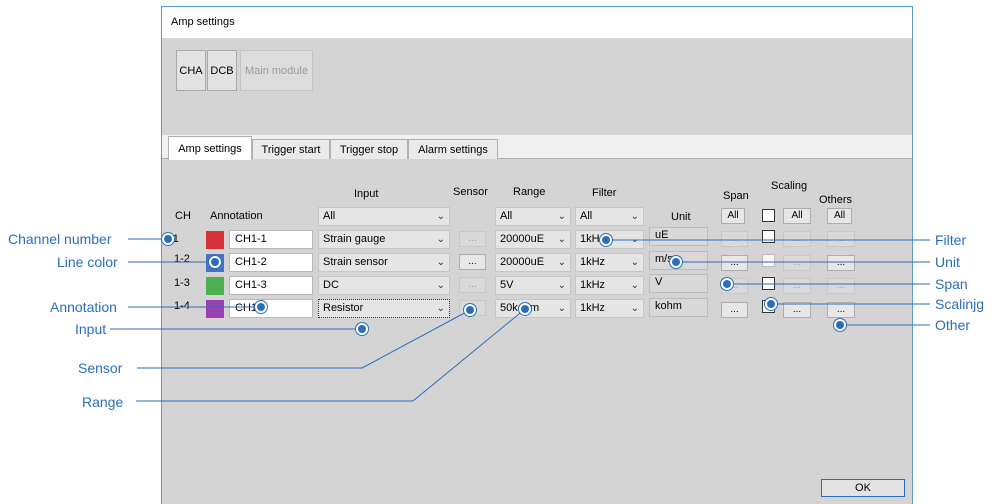 This screenshot has height=504, width=992. Describe the element at coordinates (83, 307) in the screenshot. I see `callout-annotation: Annotation` at that location.